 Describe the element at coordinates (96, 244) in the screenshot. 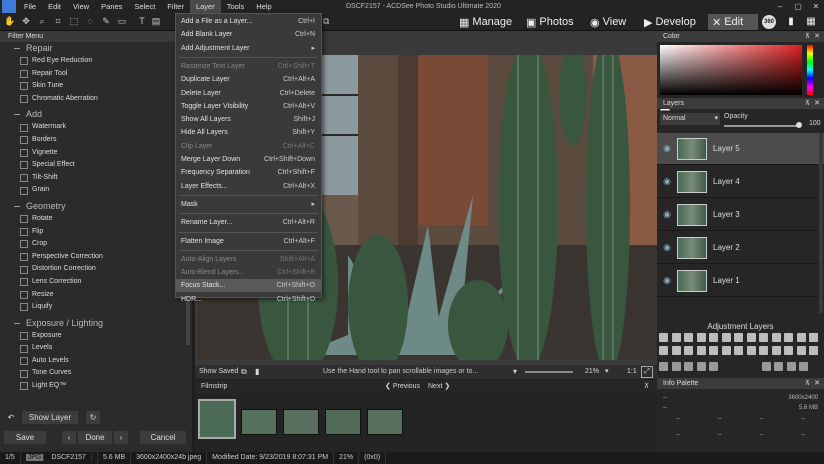

I see `filter-item: Crop` at that location.